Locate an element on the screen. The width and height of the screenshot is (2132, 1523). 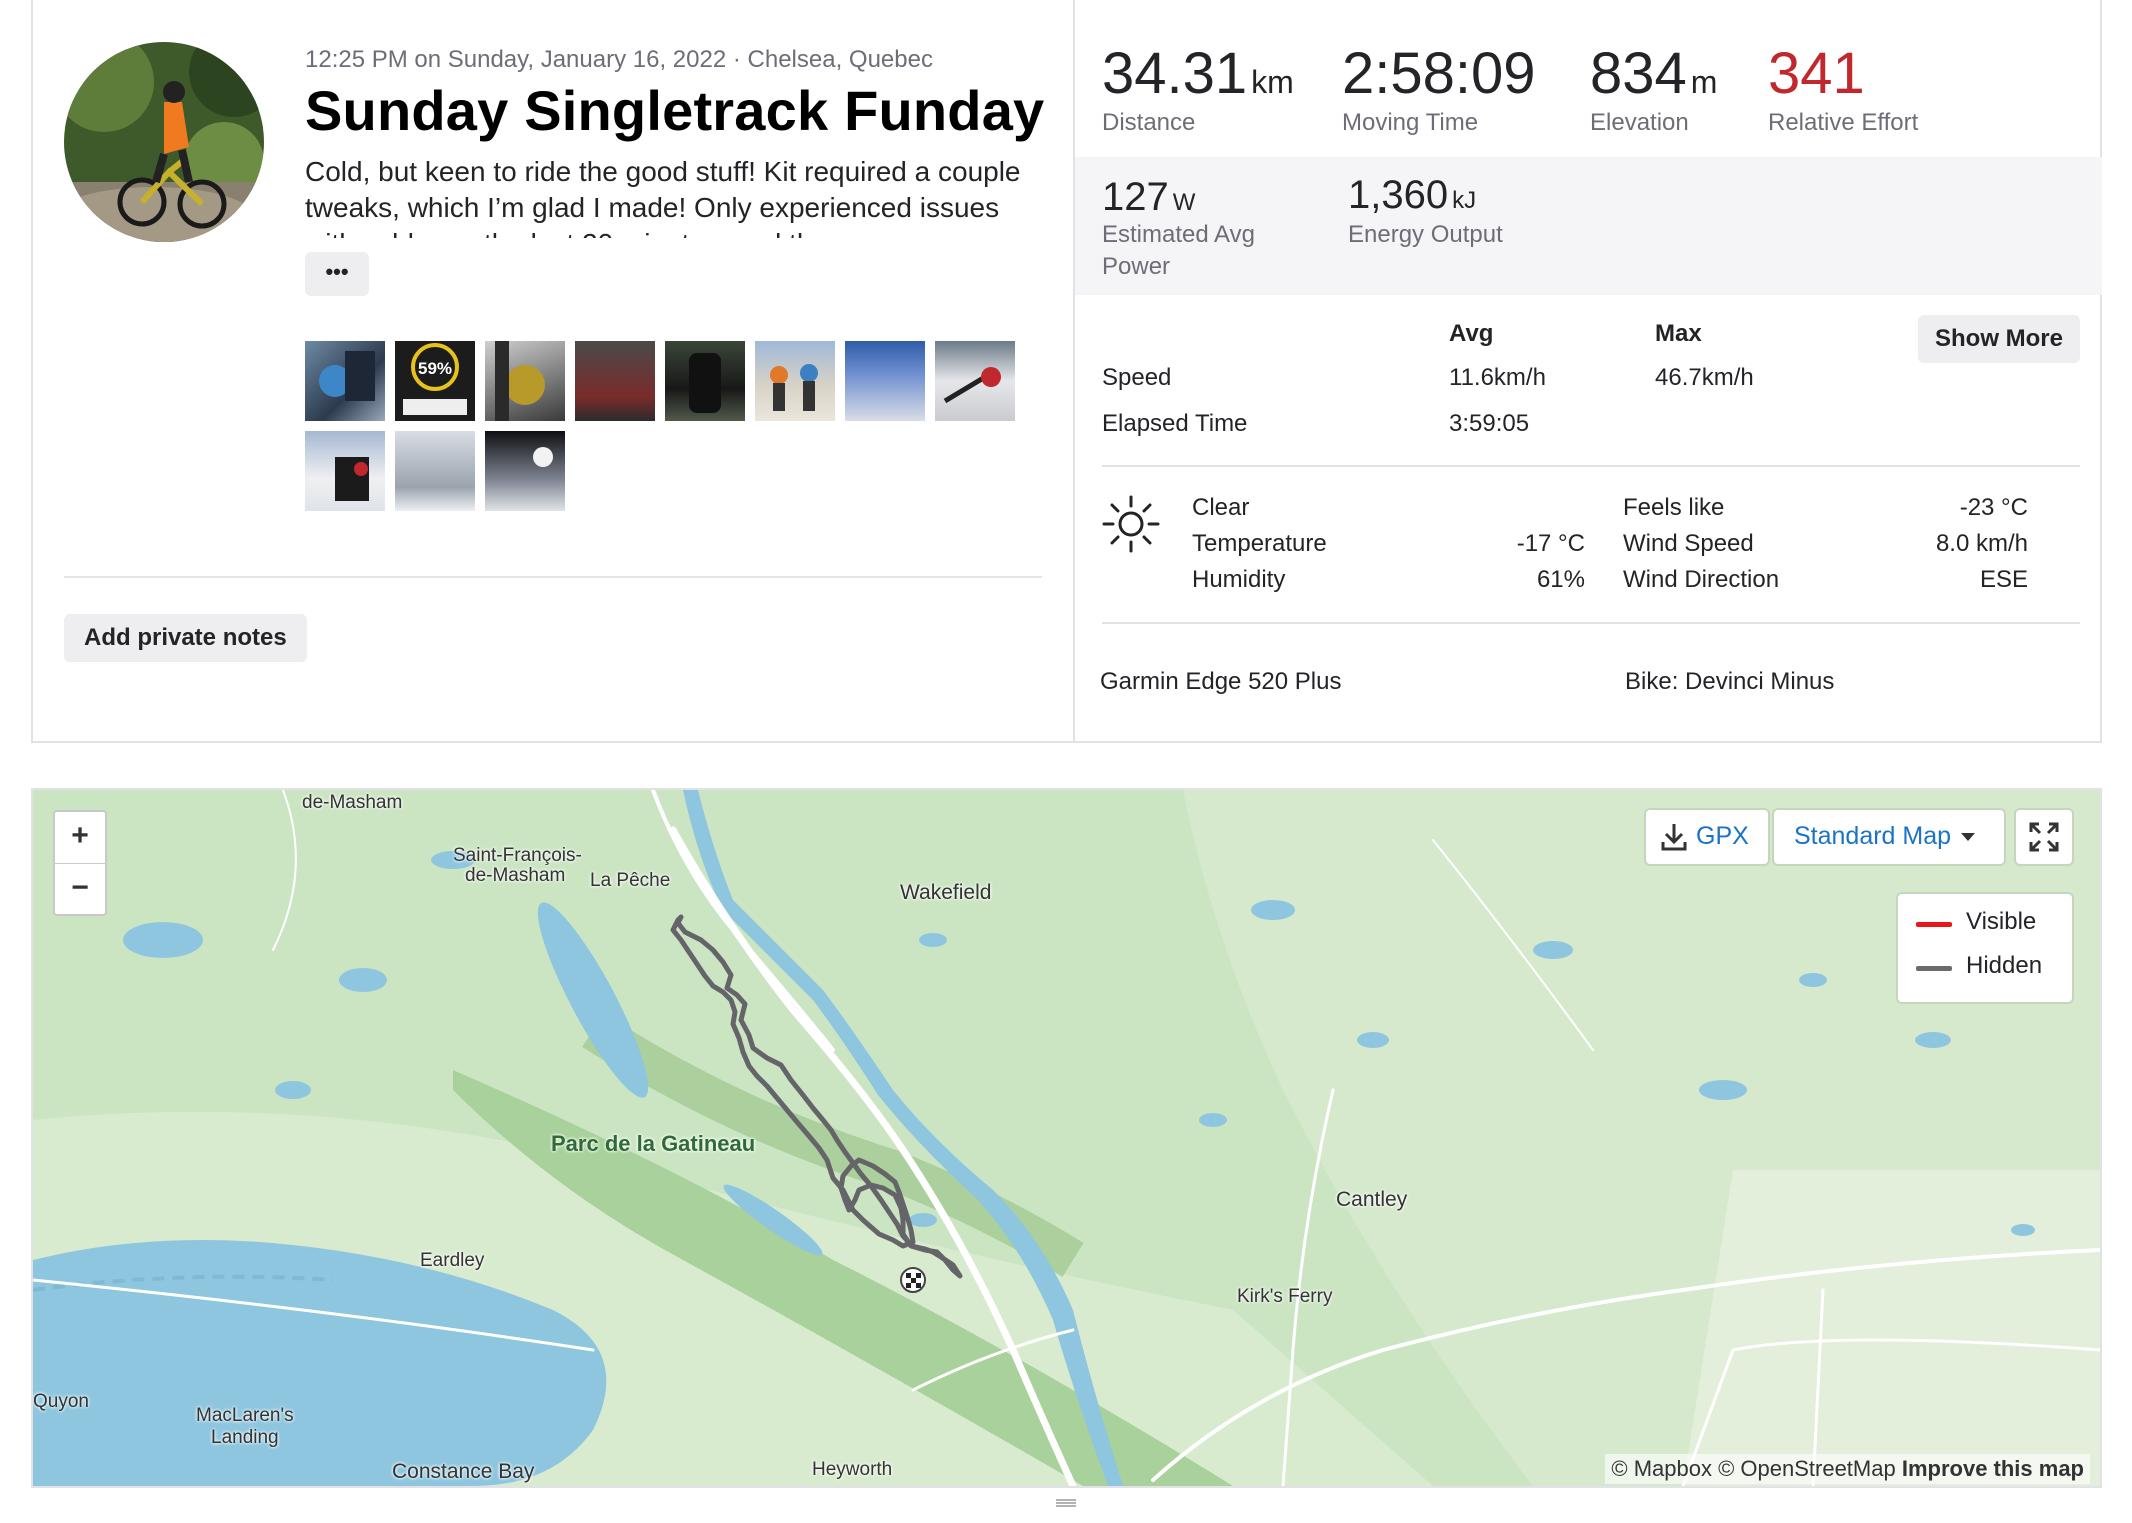
zoom-control: + − is located at coordinates (80, 863).